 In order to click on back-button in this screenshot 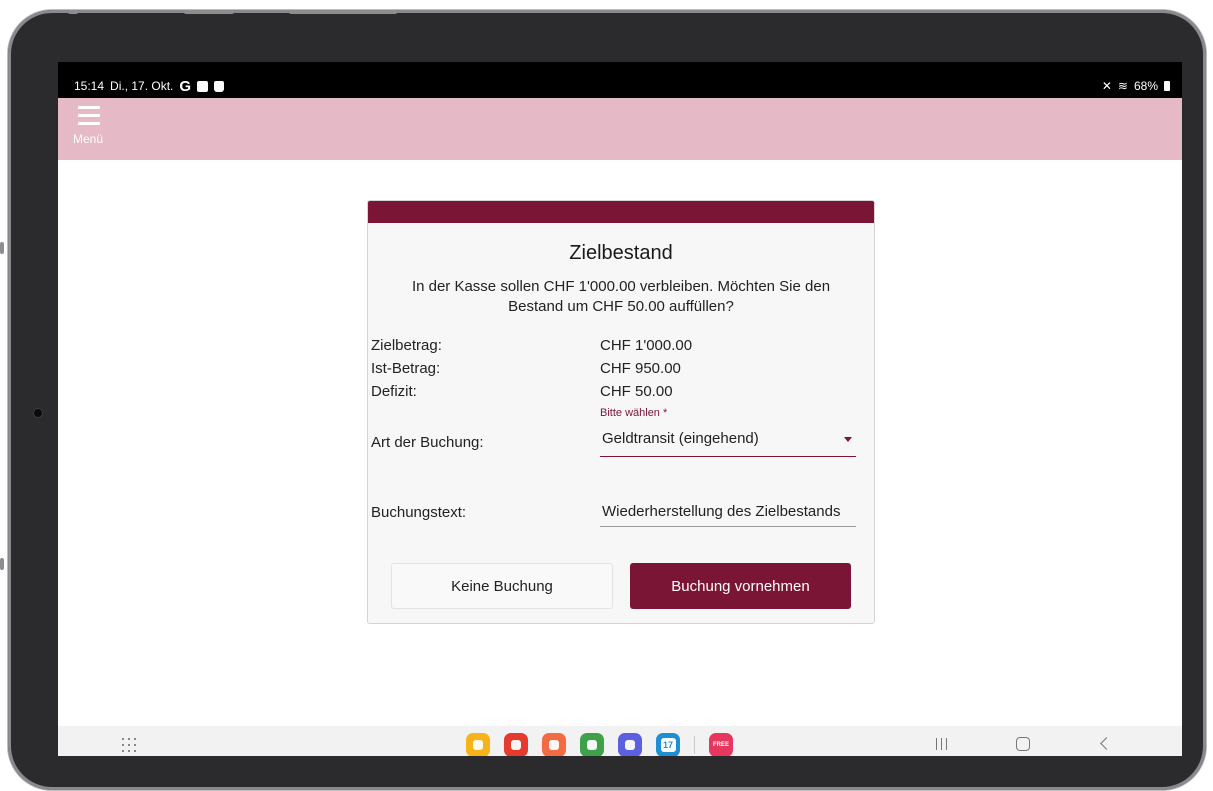, I will do `click(1106, 743)`.